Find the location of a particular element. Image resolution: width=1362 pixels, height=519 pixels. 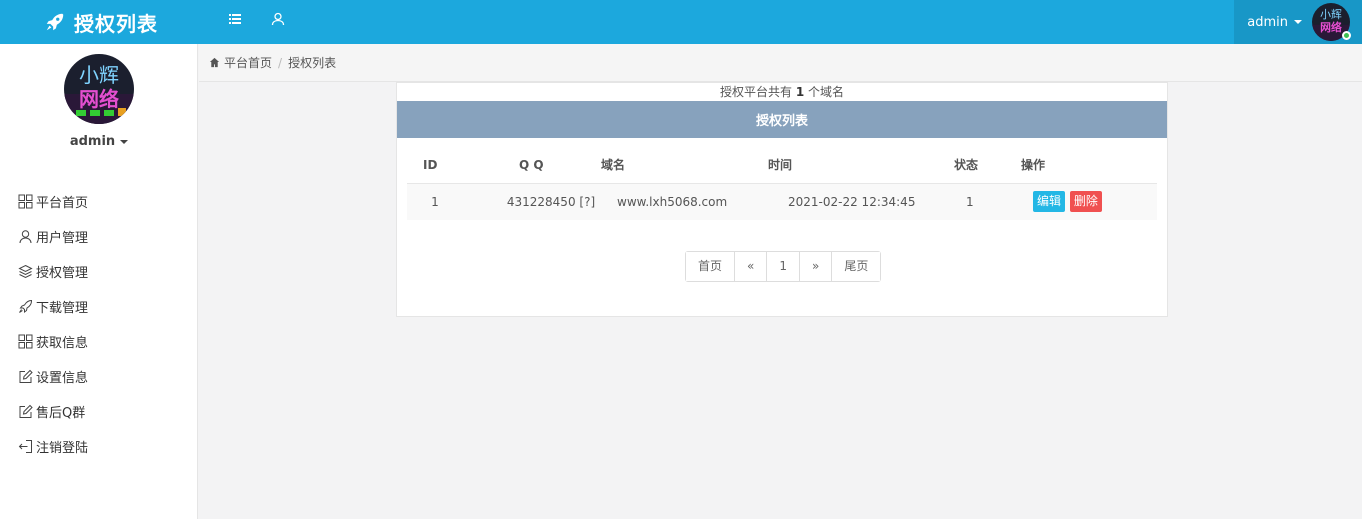

sidebar-item-get-info: 获取信息 is located at coordinates (53, 341).